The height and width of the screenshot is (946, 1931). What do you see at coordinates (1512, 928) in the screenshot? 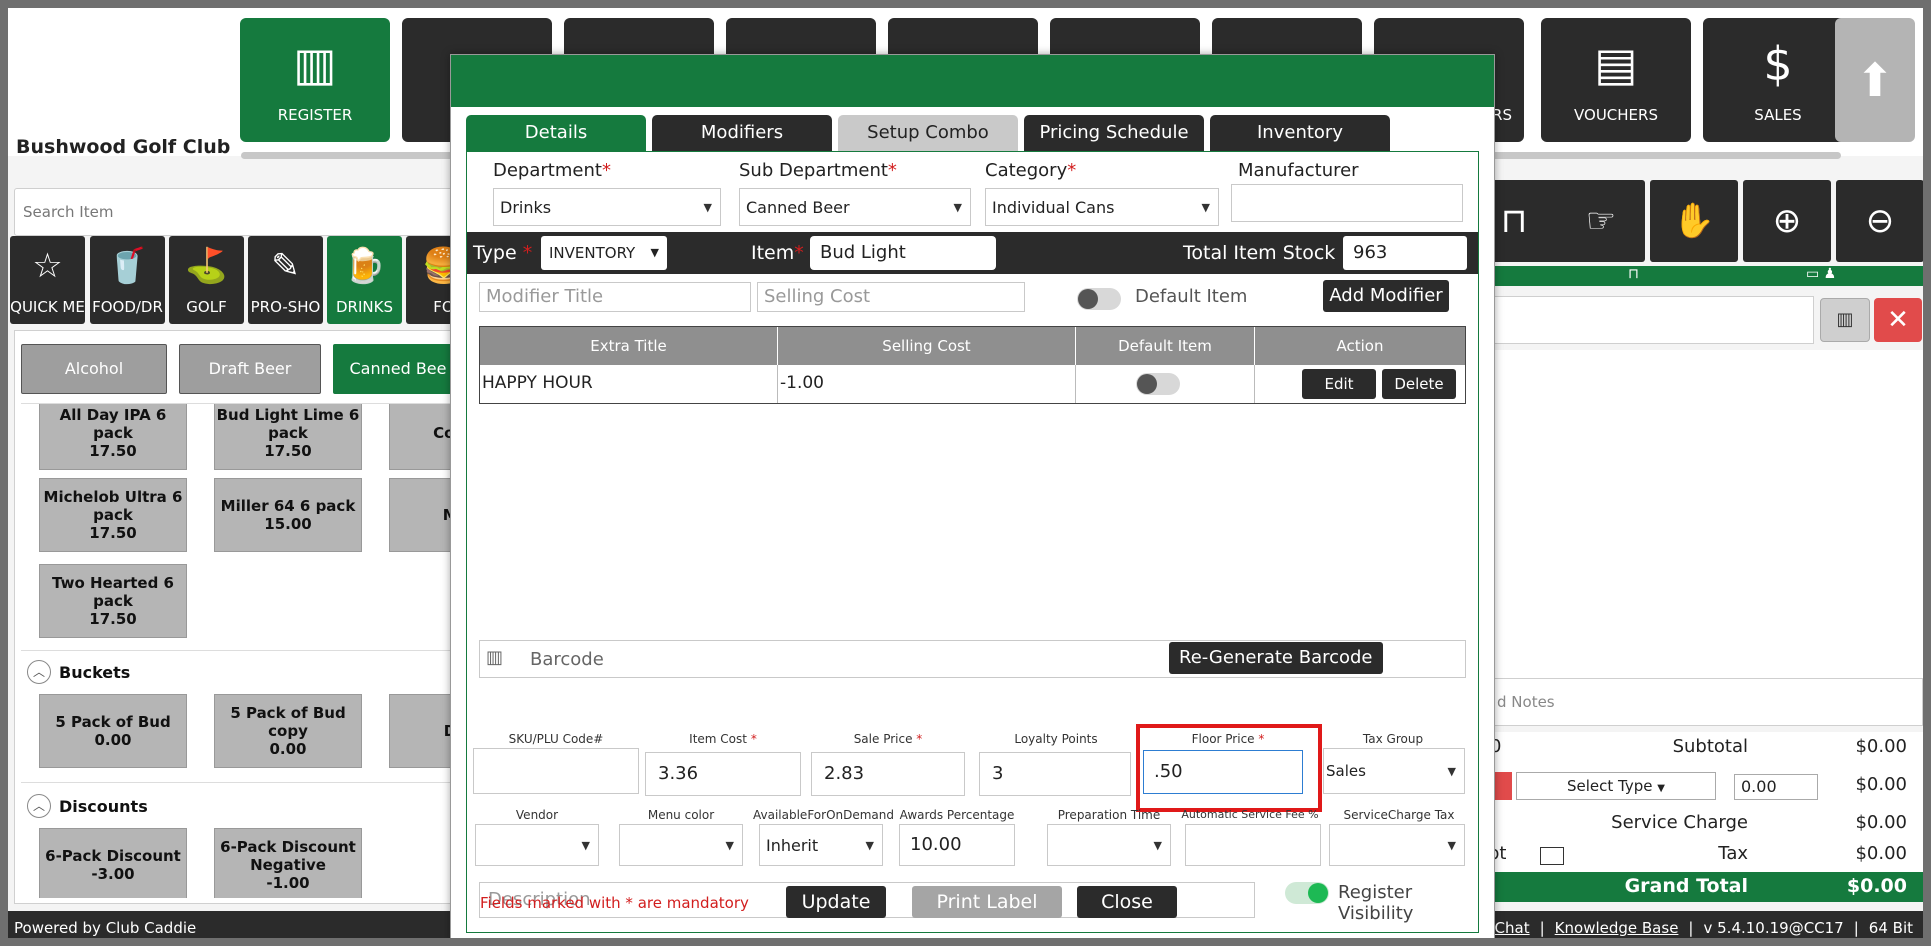
I see `chat-link: Chat` at bounding box center [1512, 928].